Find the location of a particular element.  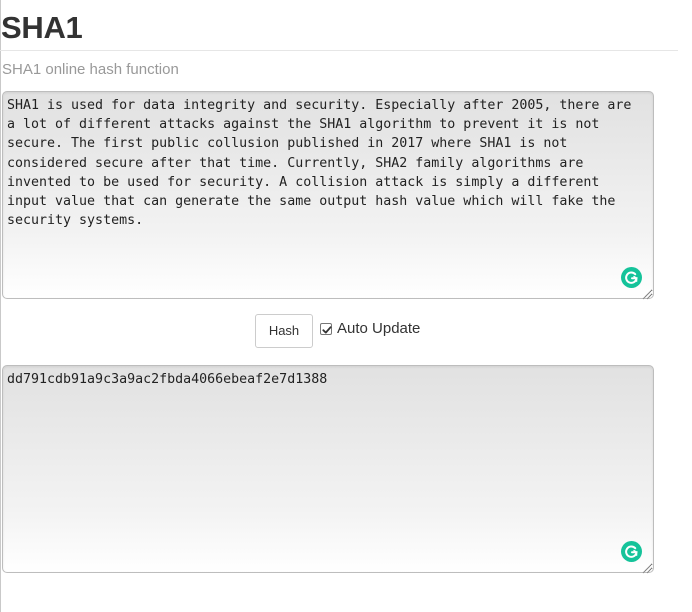

checkmark-icon is located at coordinates (327, 329).